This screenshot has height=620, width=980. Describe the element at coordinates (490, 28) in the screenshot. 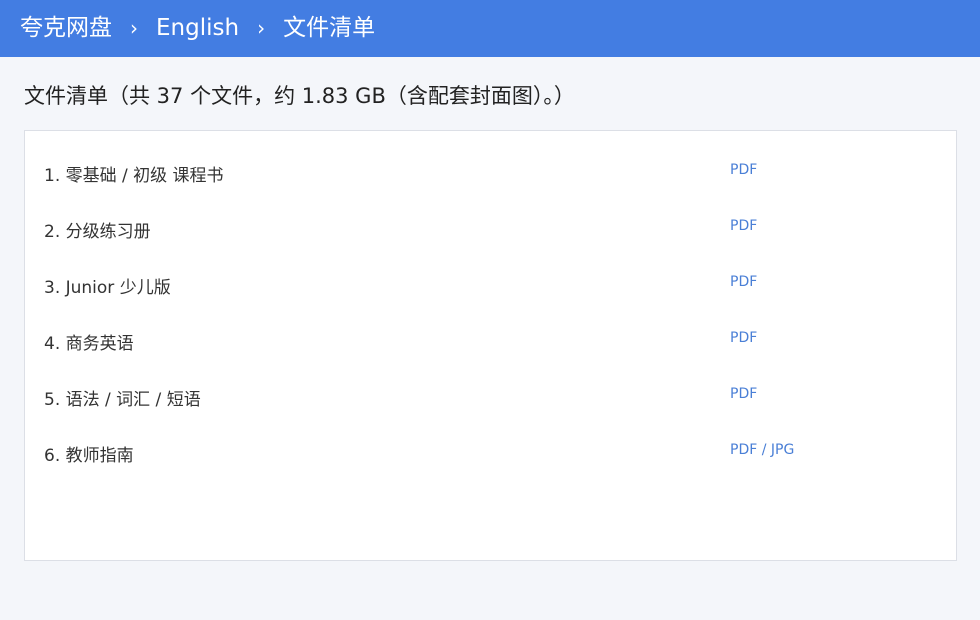

I see `header-bar: 夸克网盘 › English › 文件清单` at that location.